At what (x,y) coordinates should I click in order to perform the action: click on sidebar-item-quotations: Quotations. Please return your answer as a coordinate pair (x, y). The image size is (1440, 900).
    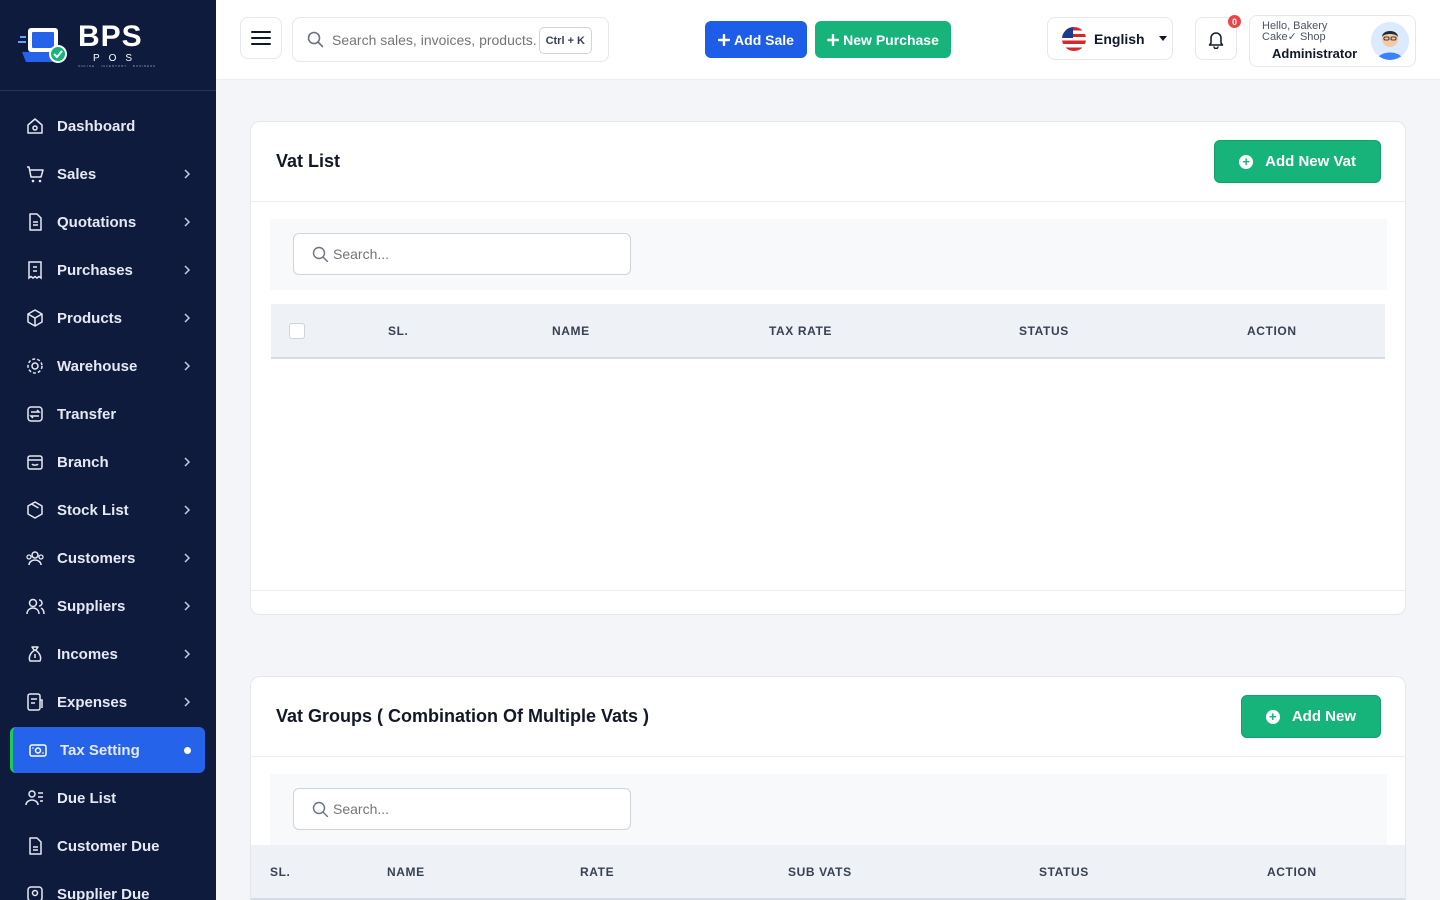
    Looking at the image, I should click on (108, 222).